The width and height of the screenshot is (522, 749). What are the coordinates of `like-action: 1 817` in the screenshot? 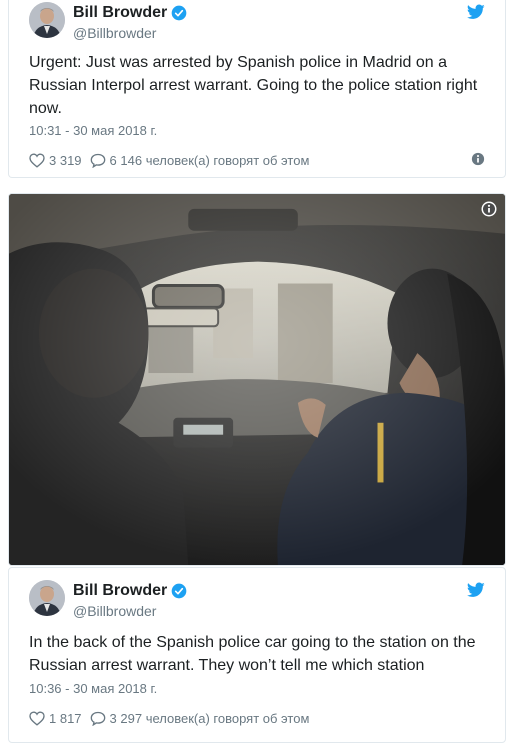 It's located at (55, 718).